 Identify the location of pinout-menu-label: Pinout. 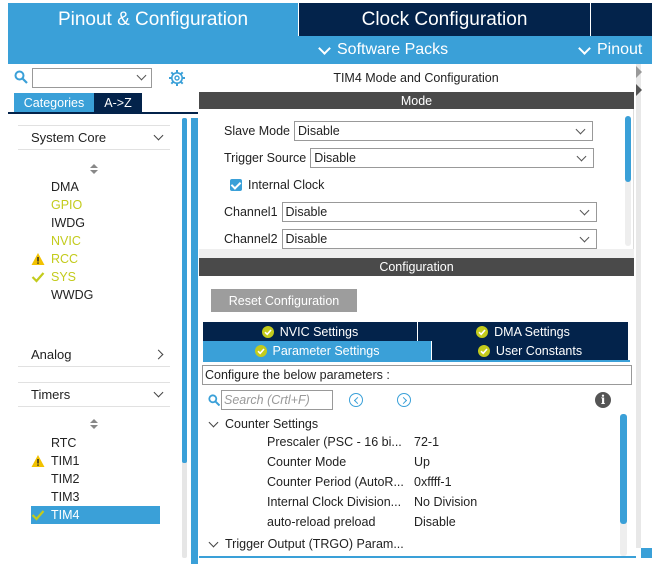
(620, 49).